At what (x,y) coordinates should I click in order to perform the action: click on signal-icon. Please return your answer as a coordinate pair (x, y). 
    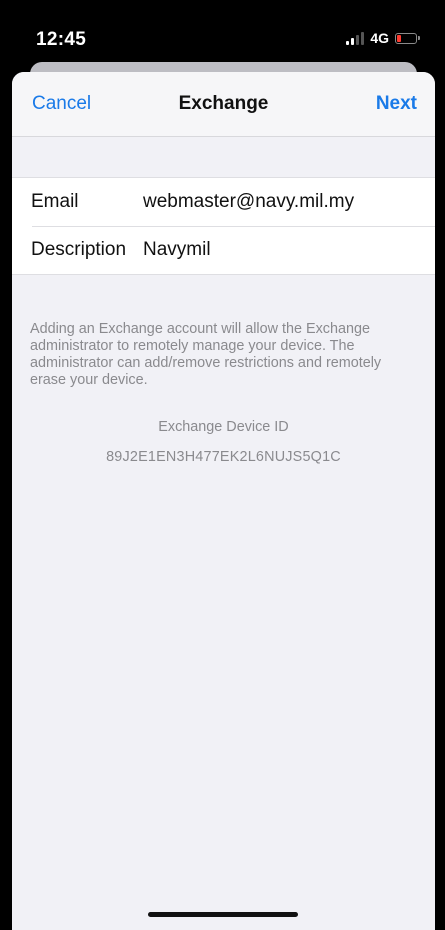
    Looking at the image, I should click on (355, 38).